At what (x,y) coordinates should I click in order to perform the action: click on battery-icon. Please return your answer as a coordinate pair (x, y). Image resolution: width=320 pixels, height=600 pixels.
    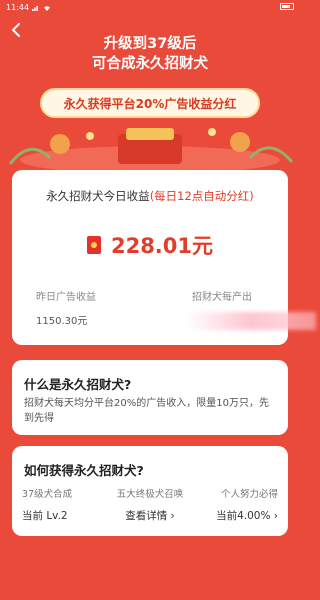
    Looking at the image, I should click on (287, 6).